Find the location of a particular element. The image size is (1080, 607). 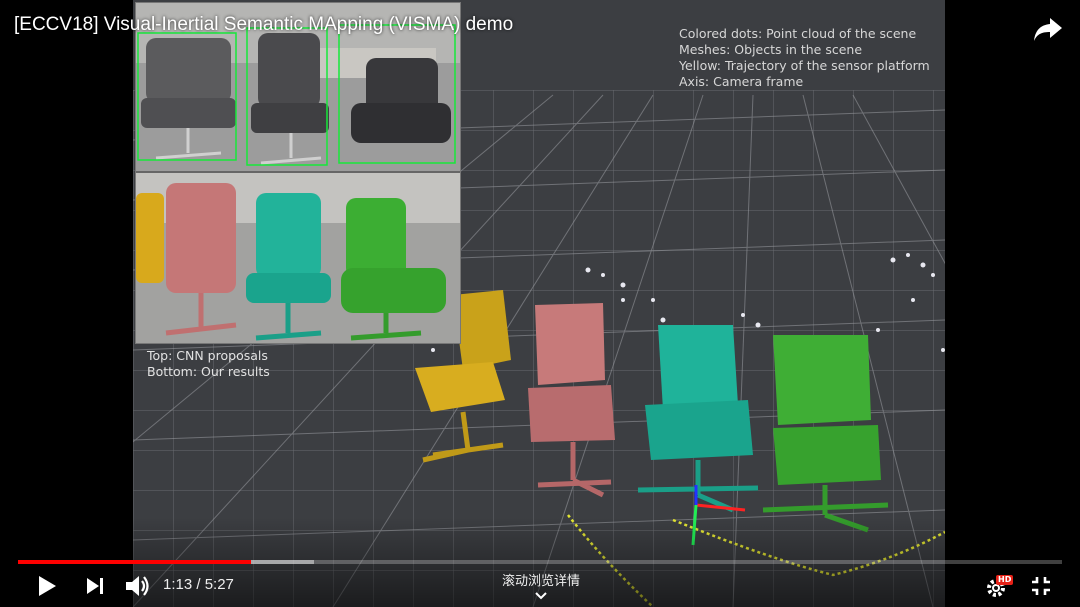

share-arrow-icon is located at coordinates (1048, 29).